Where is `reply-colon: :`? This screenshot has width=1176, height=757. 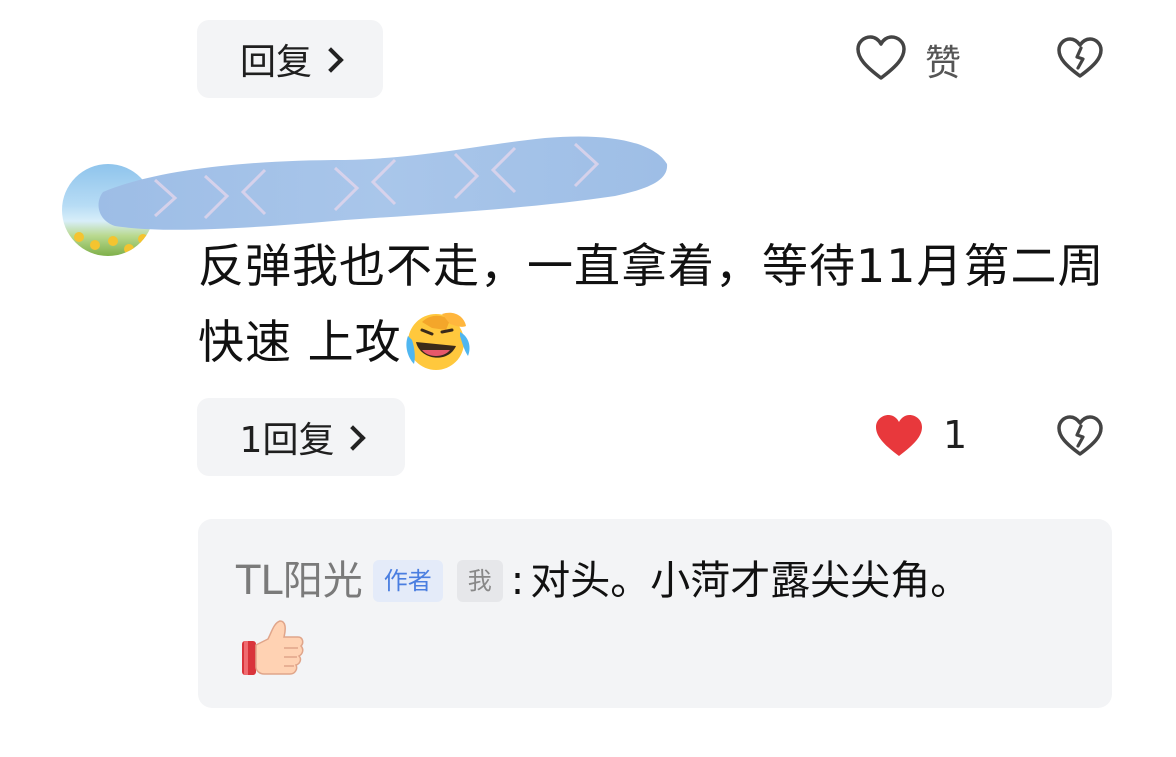
reply-colon: : is located at coordinates (517, 581).